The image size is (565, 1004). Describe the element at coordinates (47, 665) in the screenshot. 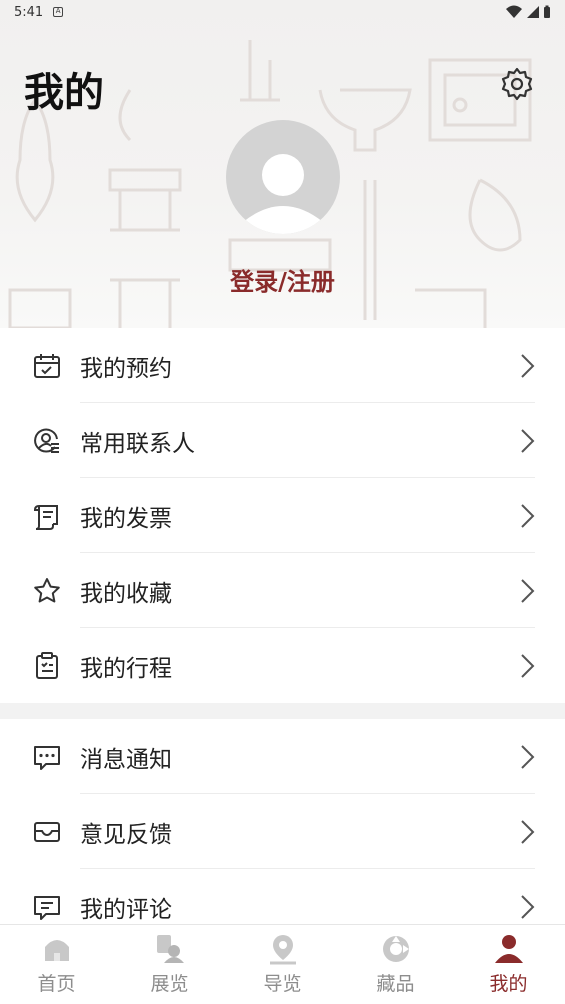

I see `clipboard-icon` at that location.